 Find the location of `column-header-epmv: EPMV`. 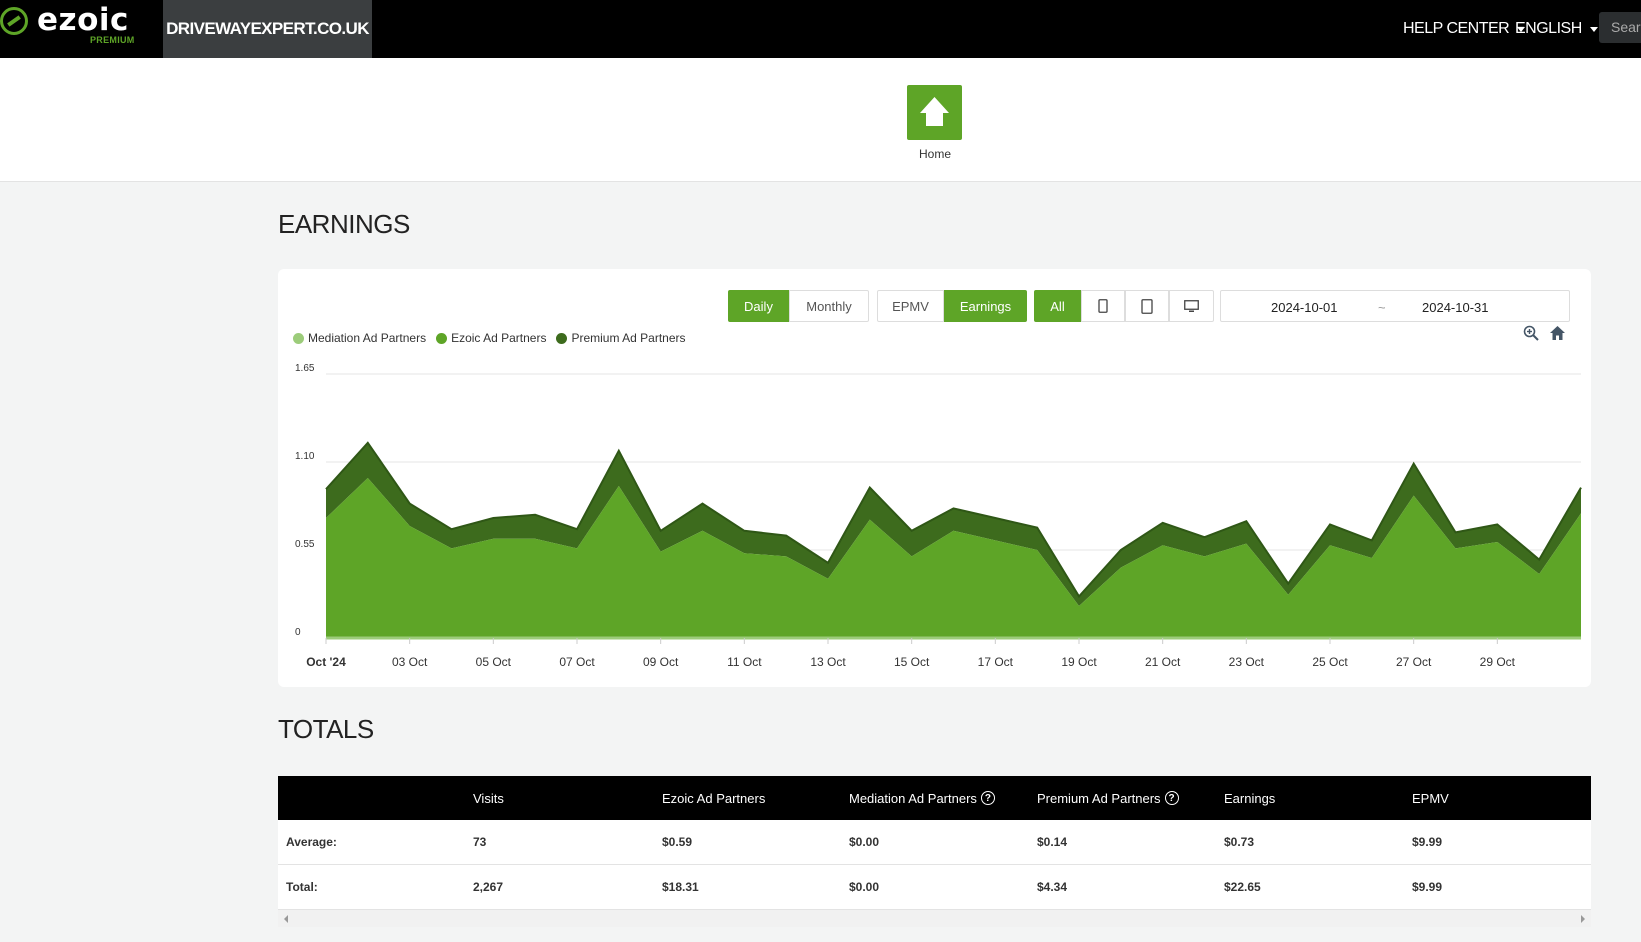

column-header-epmv: EPMV is located at coordinates (1430, 798).